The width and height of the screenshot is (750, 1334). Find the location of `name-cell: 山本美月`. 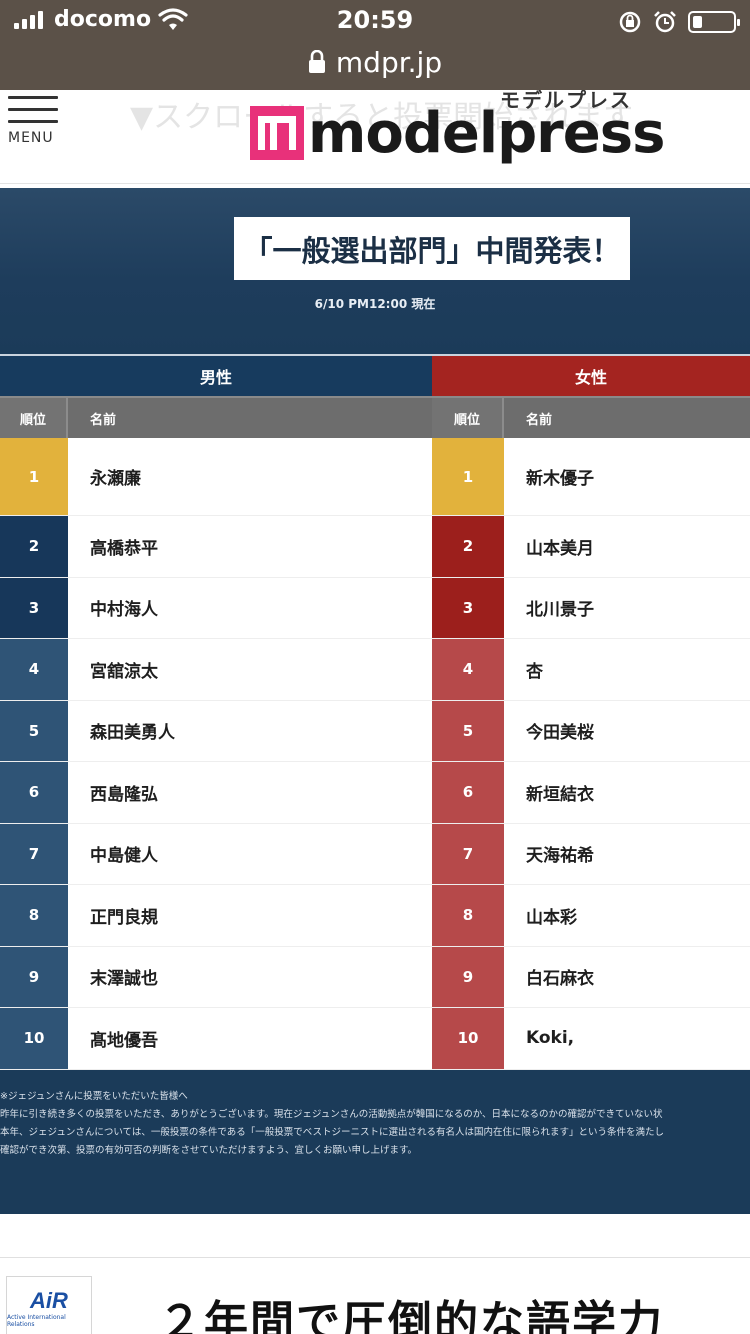

name-cell: 山本美月 is located at coordinates (627, 546).